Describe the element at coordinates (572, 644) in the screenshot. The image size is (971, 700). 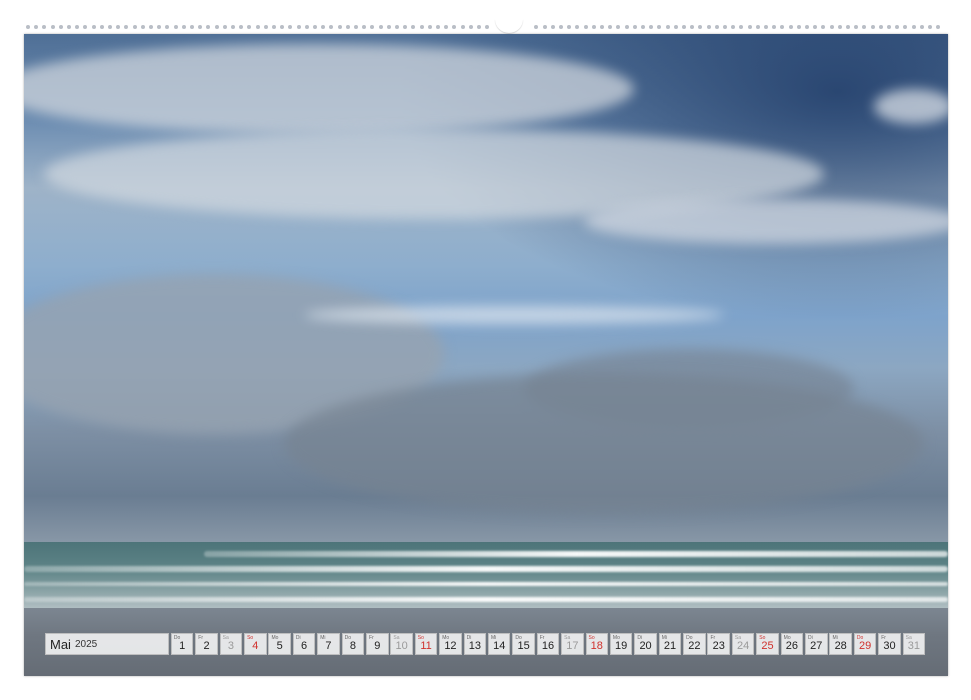
I see `calendar-day: Sa 17` at that location.